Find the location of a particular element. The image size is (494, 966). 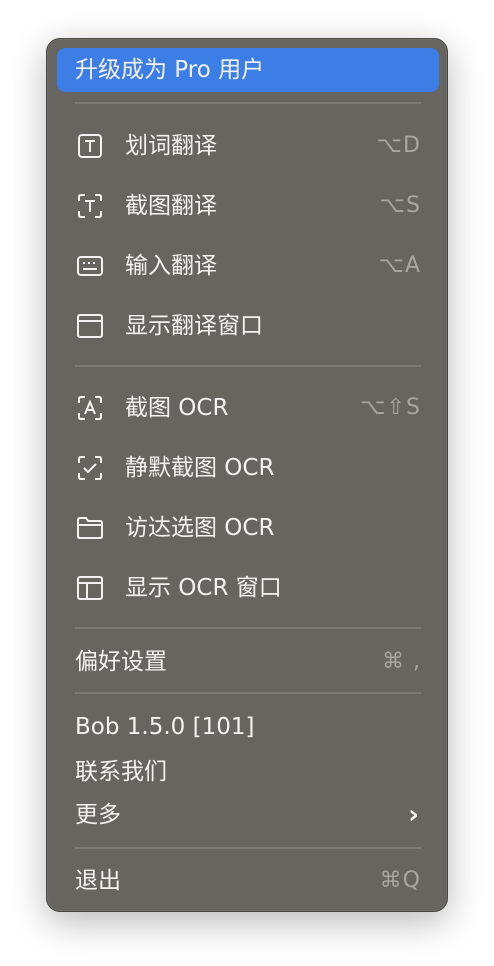

text-selection-translate-label: 划词翻译 is located at coordinates (171, 146).